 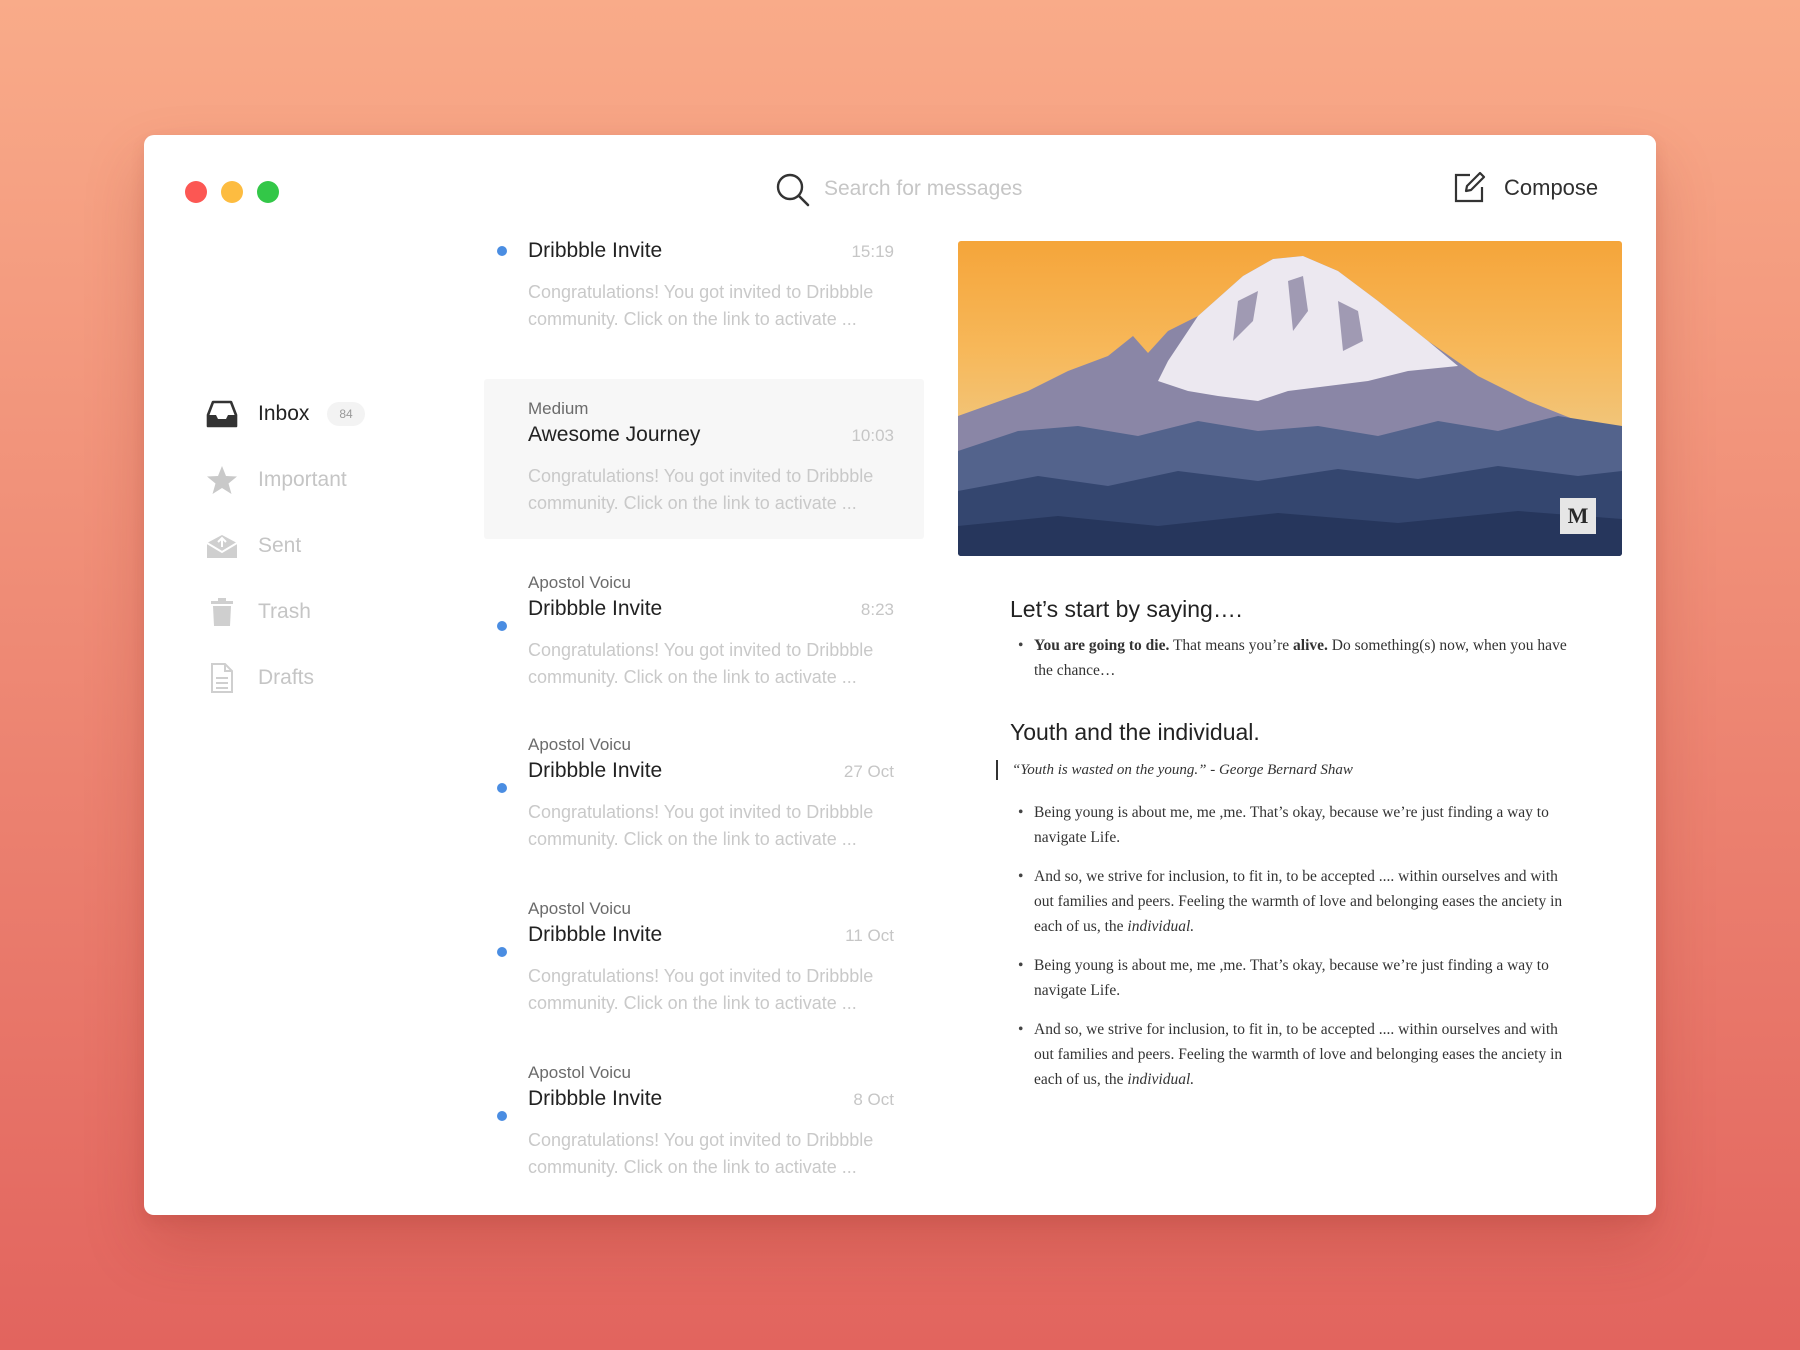 I want to click on compose-label: Compose, so click(x=1551, y=187).